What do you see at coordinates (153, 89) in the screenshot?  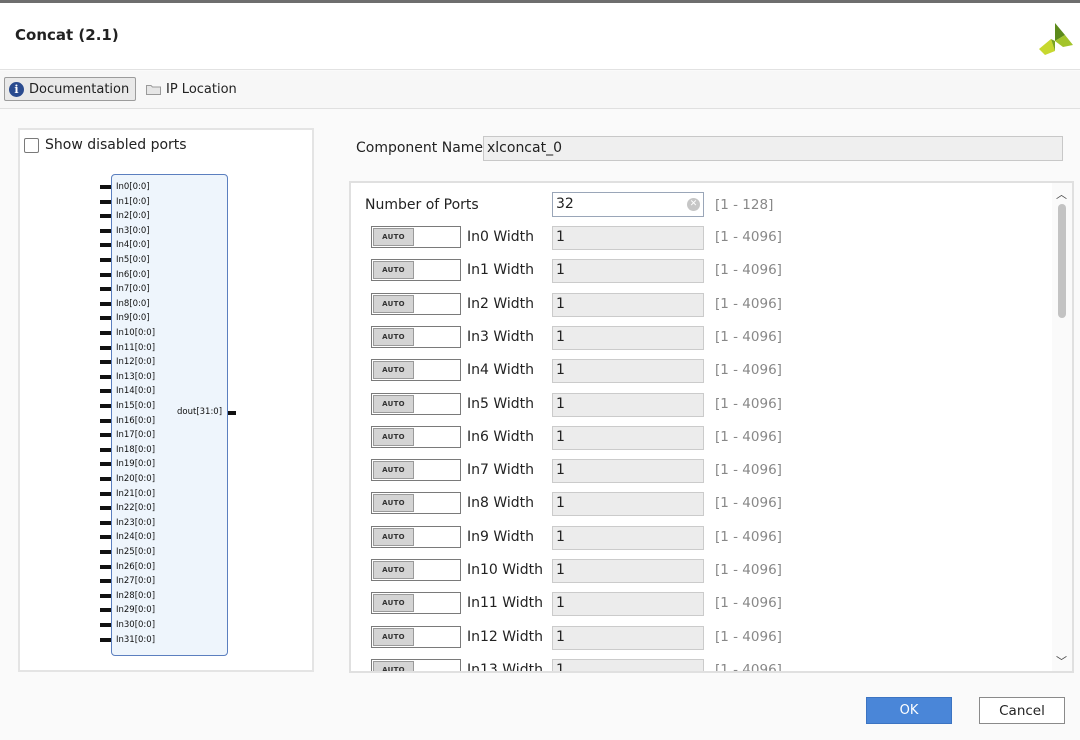 I see `folder-icon` at bounding box center [153, 89].